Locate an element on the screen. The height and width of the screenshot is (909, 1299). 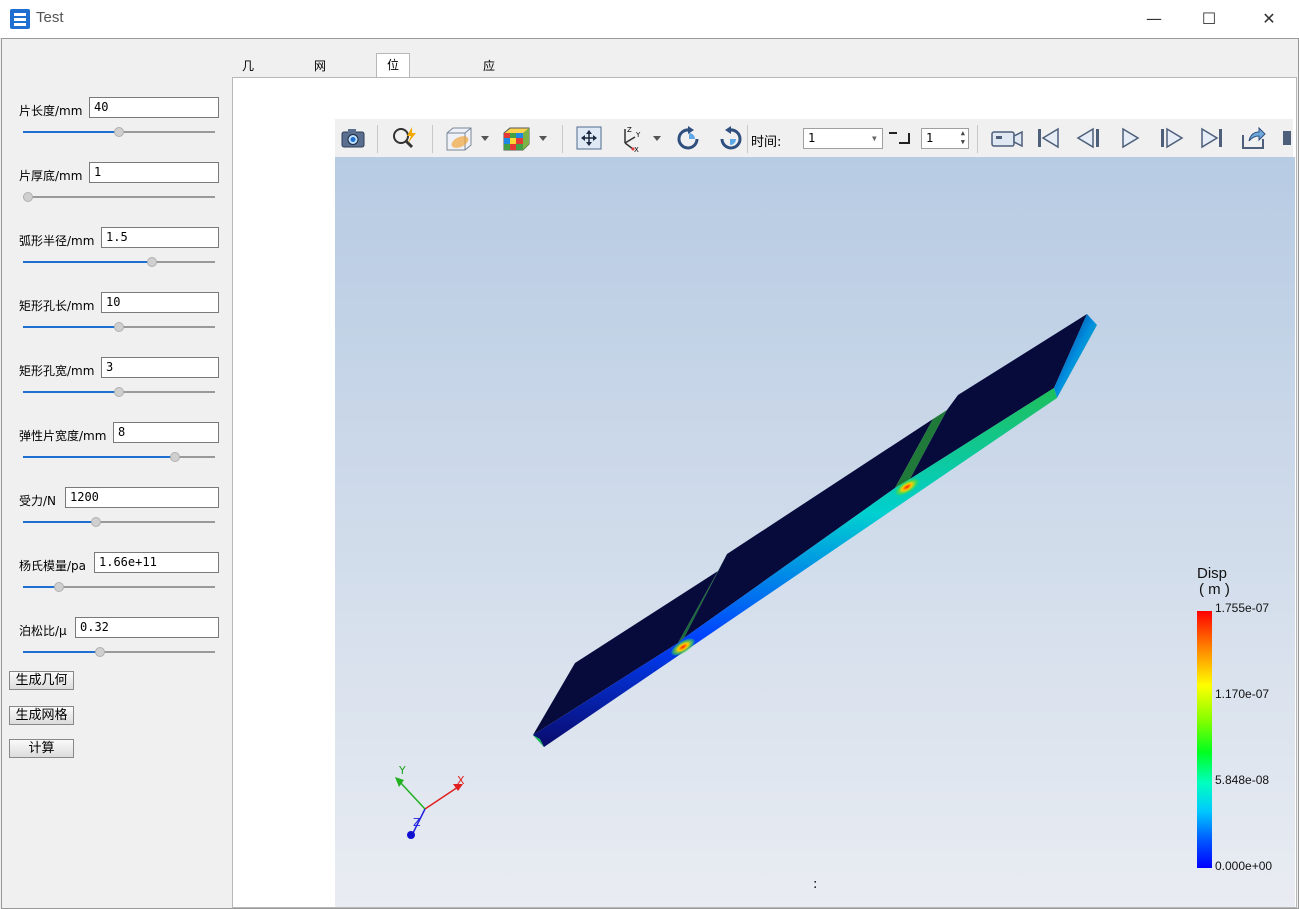
tab-geometry: 几何表单 is located at coordinates (248, 97).